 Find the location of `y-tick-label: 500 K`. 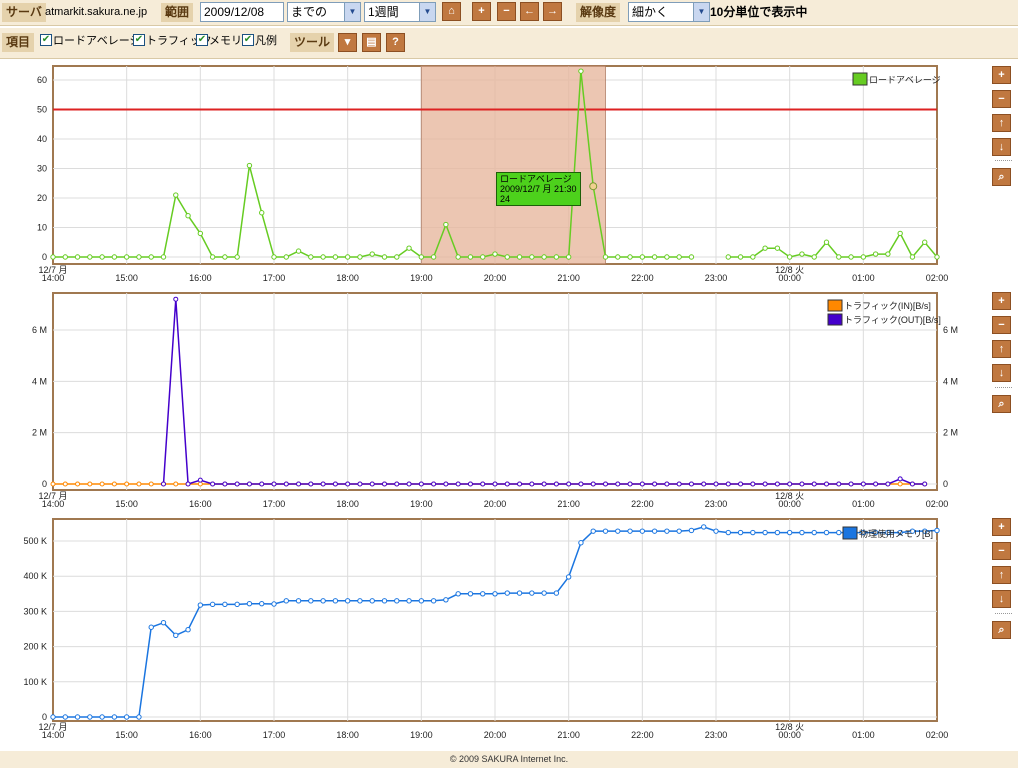

y-tick-label: 500 K is located at coordinates (35, 541).